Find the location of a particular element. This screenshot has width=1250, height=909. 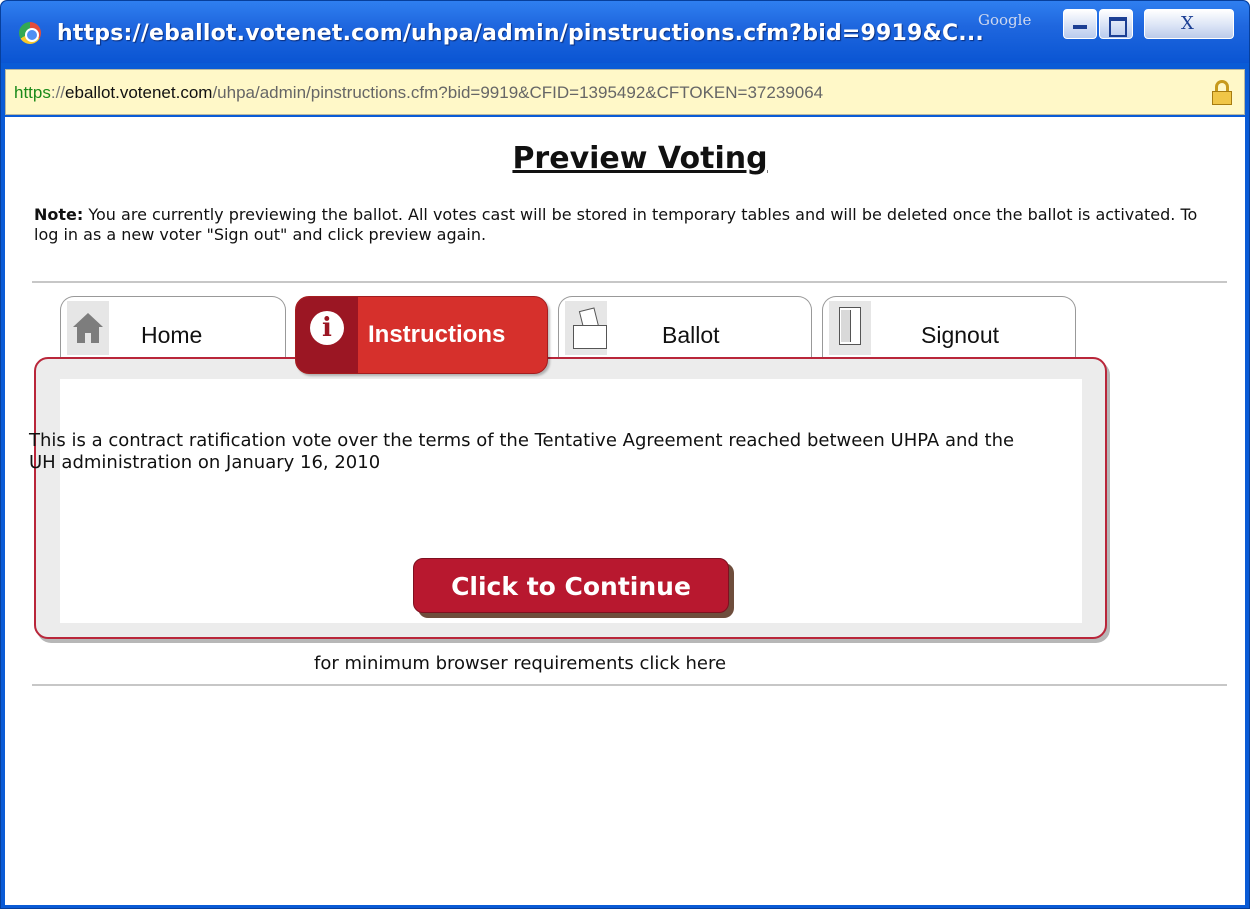

google-label: Google is located at coordinates (1005, 20).